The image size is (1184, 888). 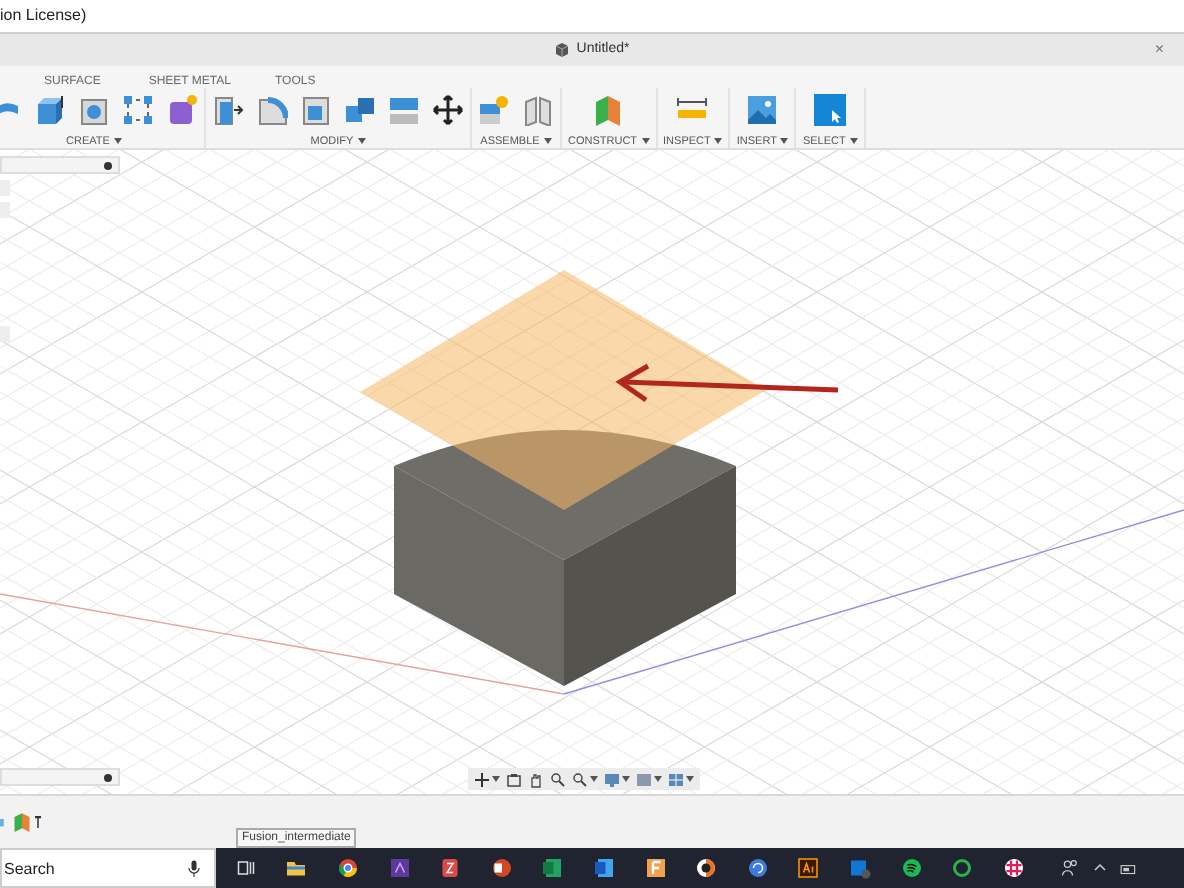 I want to click on display-settings-button, so click(x=617, y=779).